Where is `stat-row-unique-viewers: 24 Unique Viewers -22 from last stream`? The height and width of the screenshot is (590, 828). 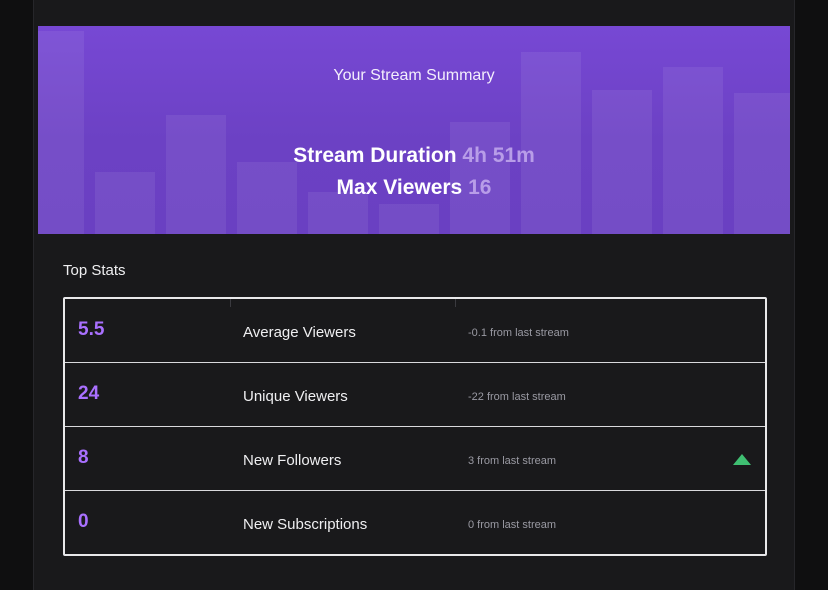 stat-row-unique-viewers: 24 Unique Viewers -22 from last stream is located at coordinates (415, 395).